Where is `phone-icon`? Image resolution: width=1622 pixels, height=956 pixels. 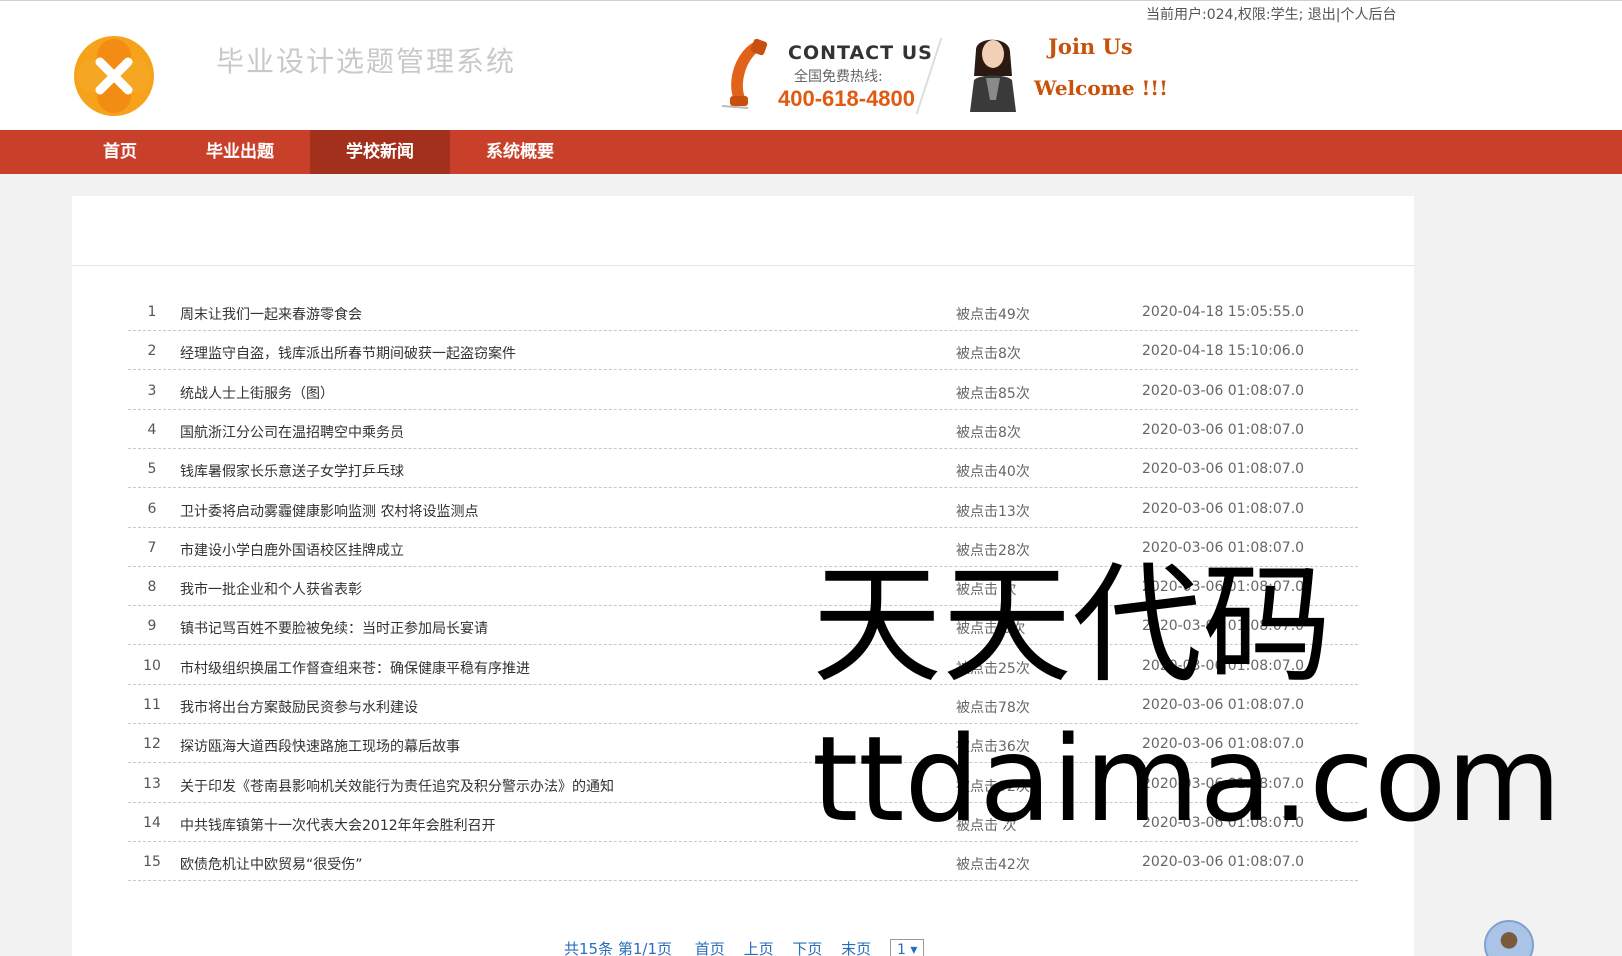
phone-icon is located at coordinates (744, 73).